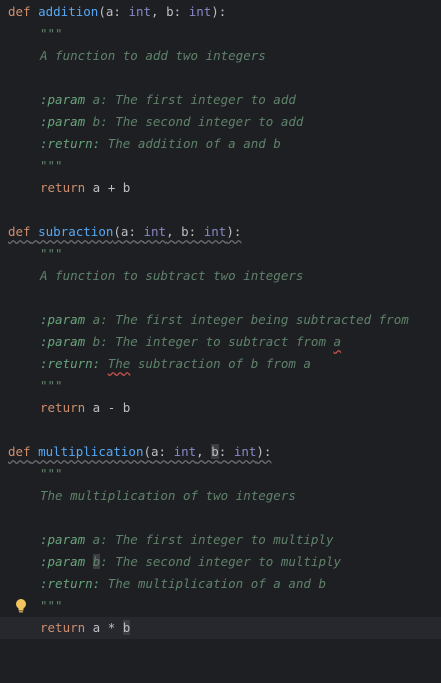 The height and width of the screenshot is (683, 441). I want to click on code-line: A function to add two integers, so click(220, 56).